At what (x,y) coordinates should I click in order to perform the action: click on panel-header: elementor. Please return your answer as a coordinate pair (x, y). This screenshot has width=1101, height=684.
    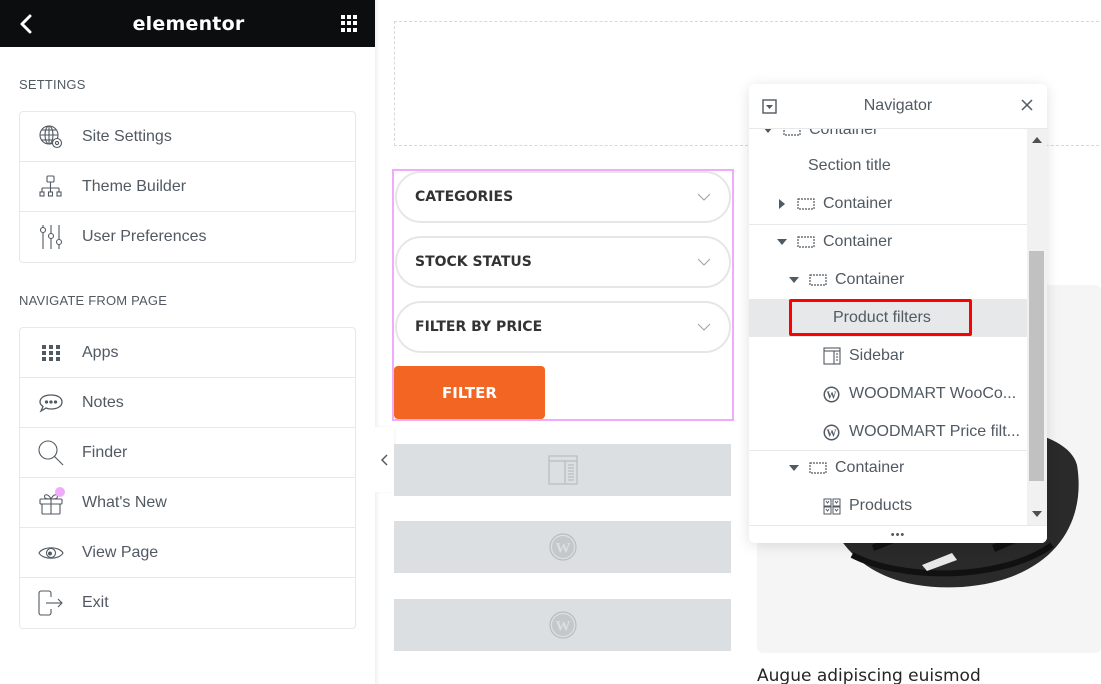
    Looking at the image, I should click on (187, 23).